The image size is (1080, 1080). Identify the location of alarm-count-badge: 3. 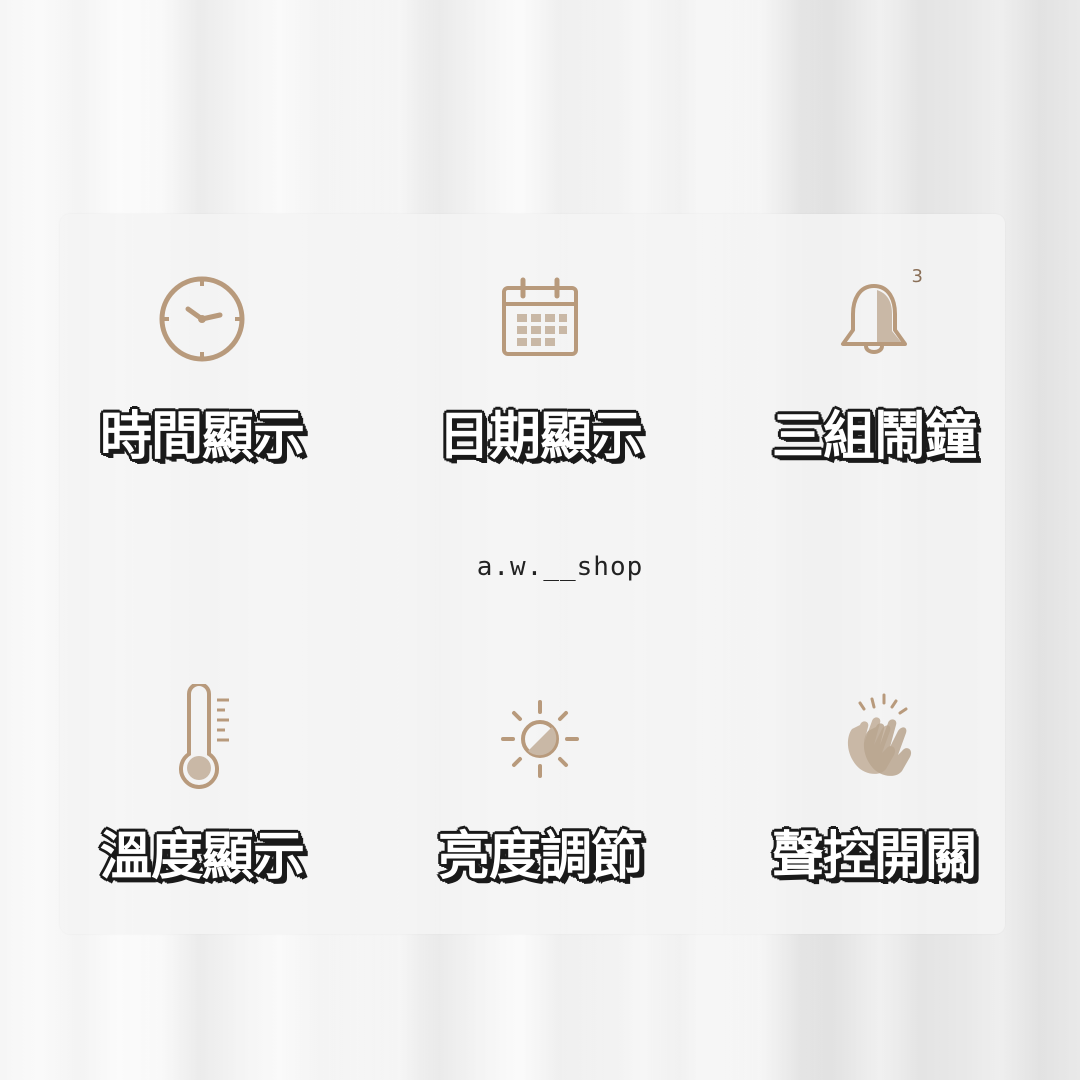
(917, 276).